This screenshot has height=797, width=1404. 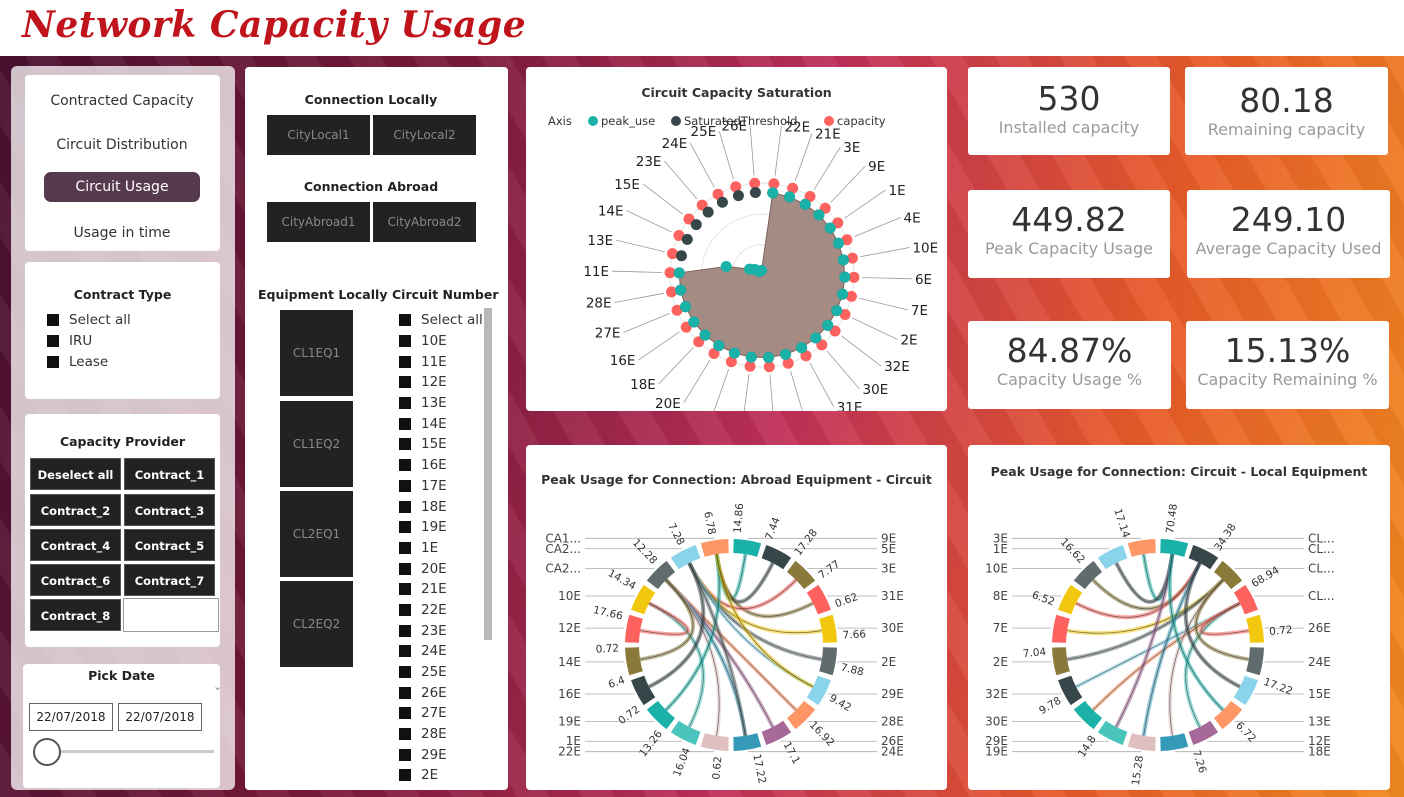 What do you see at coordinates (488, 474) in the screenshot?
I see `circuit-list-scrollbar` at bounding box center [488, 474].